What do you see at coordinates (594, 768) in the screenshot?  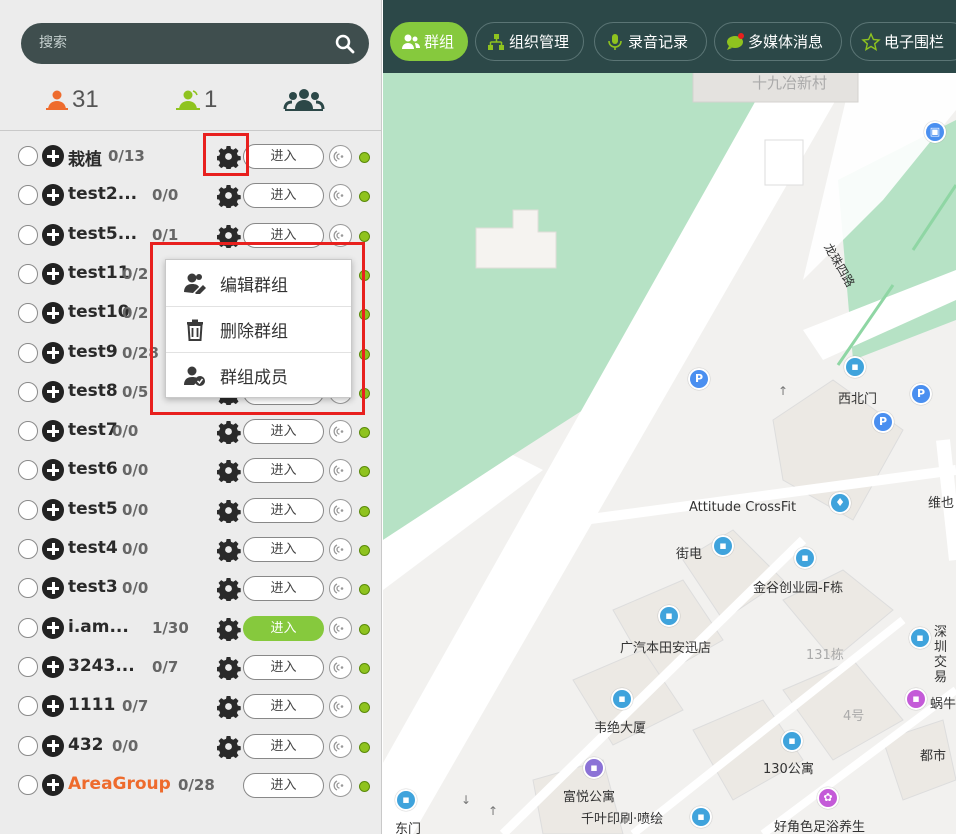 I see `apartment-marker-icon: ▪` at bounding box center [594, 768].